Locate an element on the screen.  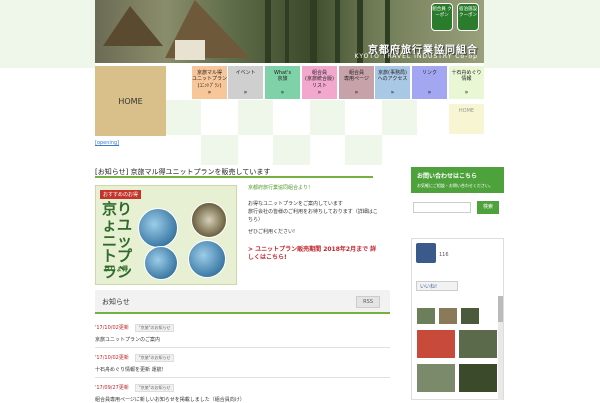
nav-link: リンク » is located at coordinates (429, 82).